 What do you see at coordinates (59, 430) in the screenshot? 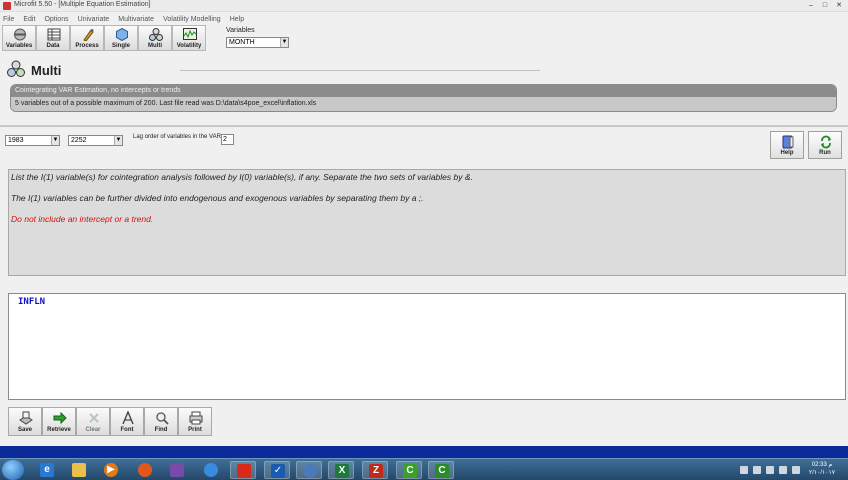
I see `retrieve-button-label: Retrieve` at bounding box center [59, 430].